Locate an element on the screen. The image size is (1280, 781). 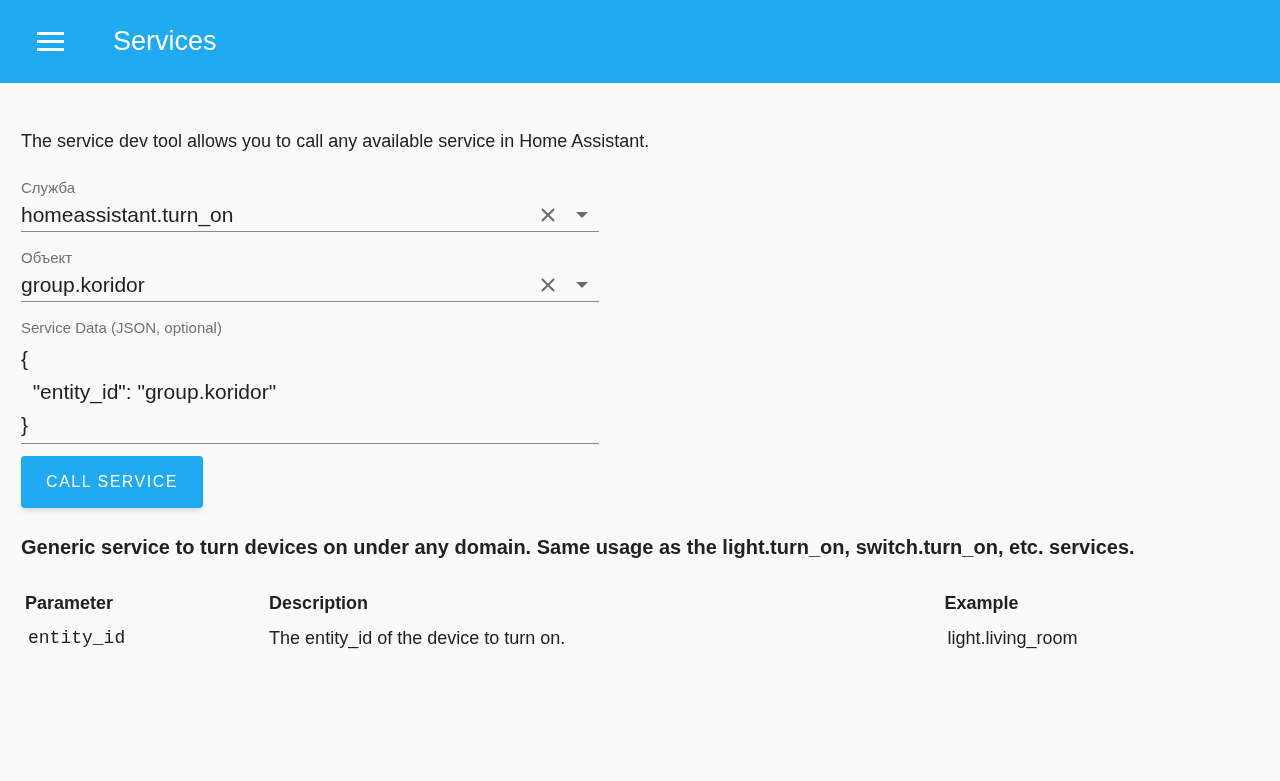
combo-field: group.koridor is located at coordinates (310, 285).